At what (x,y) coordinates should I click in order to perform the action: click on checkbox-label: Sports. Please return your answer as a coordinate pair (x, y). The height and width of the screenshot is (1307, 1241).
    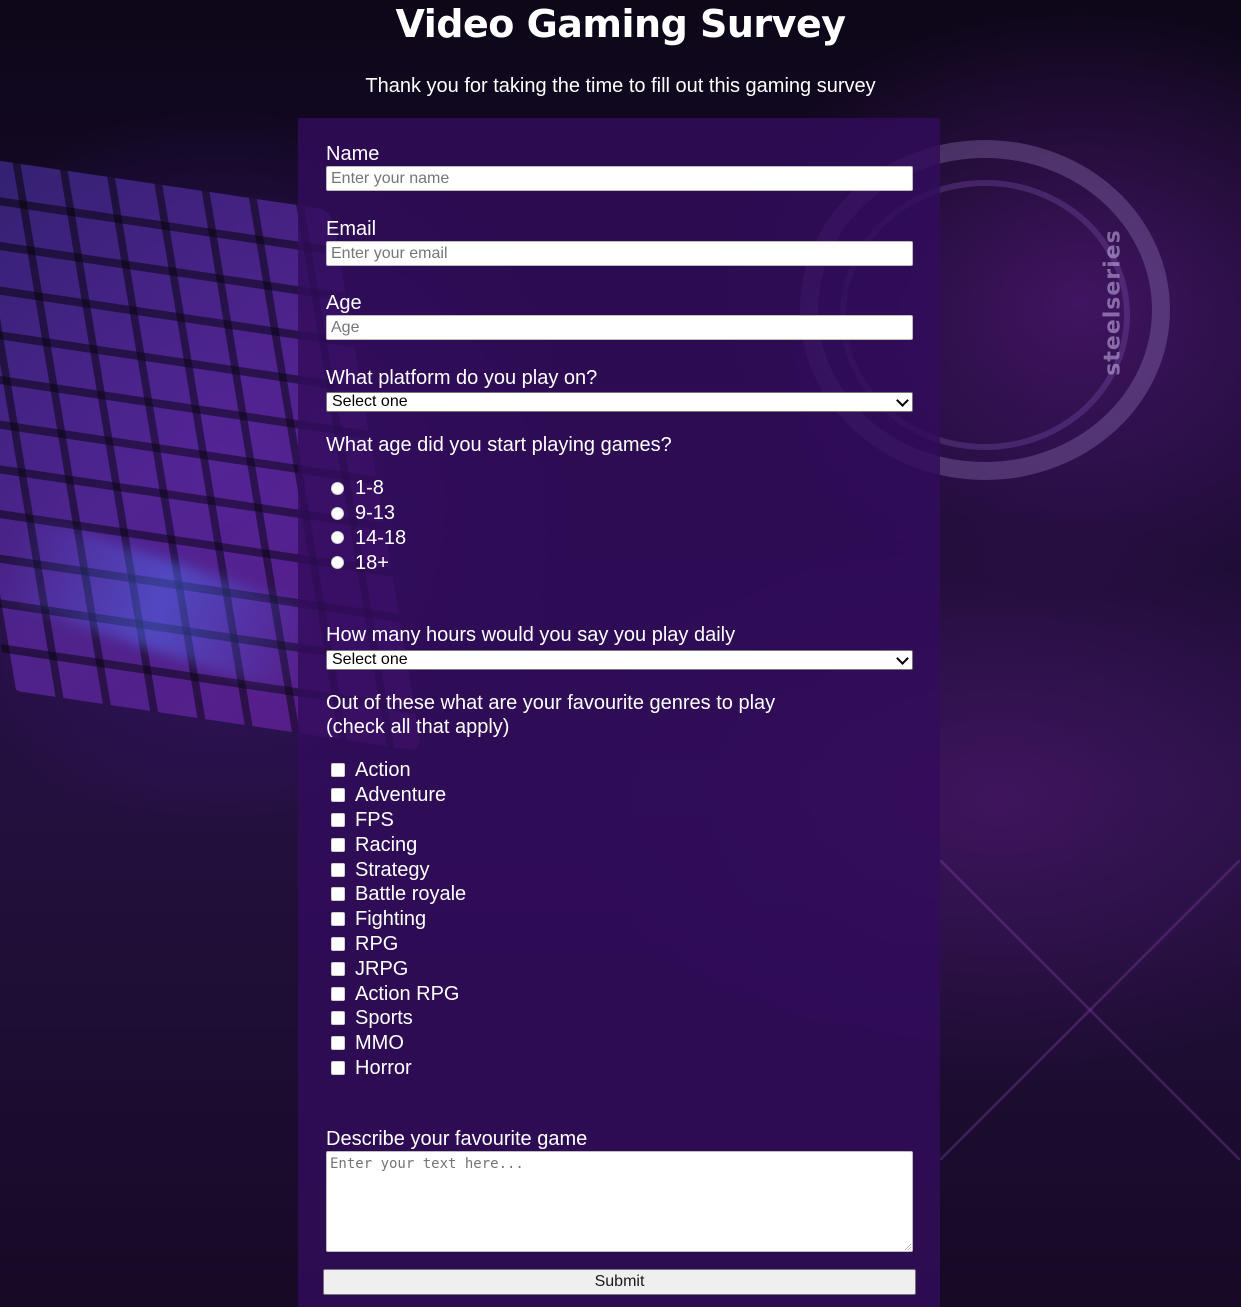
    Looking at the image, I should click on (384, 1018).